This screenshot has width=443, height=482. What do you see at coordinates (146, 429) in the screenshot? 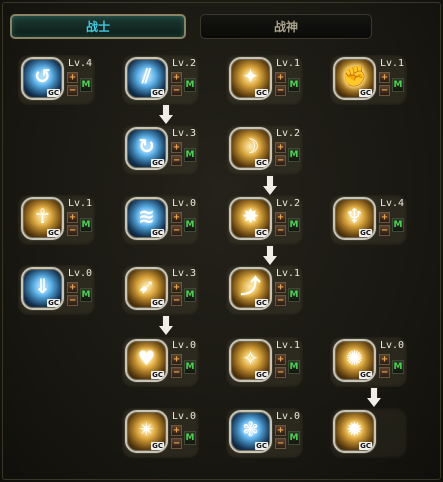
I see `skill-glyph: ✴` at bounding box center [146, 429].